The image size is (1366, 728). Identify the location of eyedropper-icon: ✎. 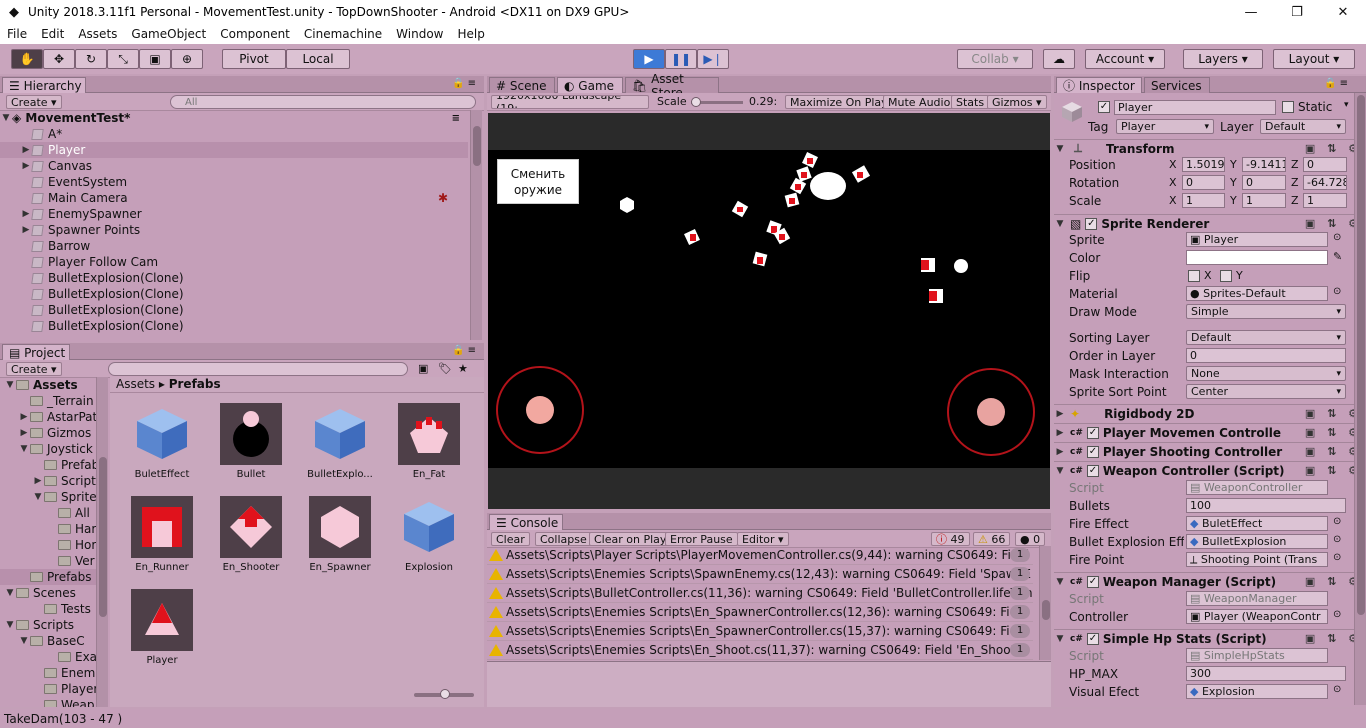
(1337, 256).